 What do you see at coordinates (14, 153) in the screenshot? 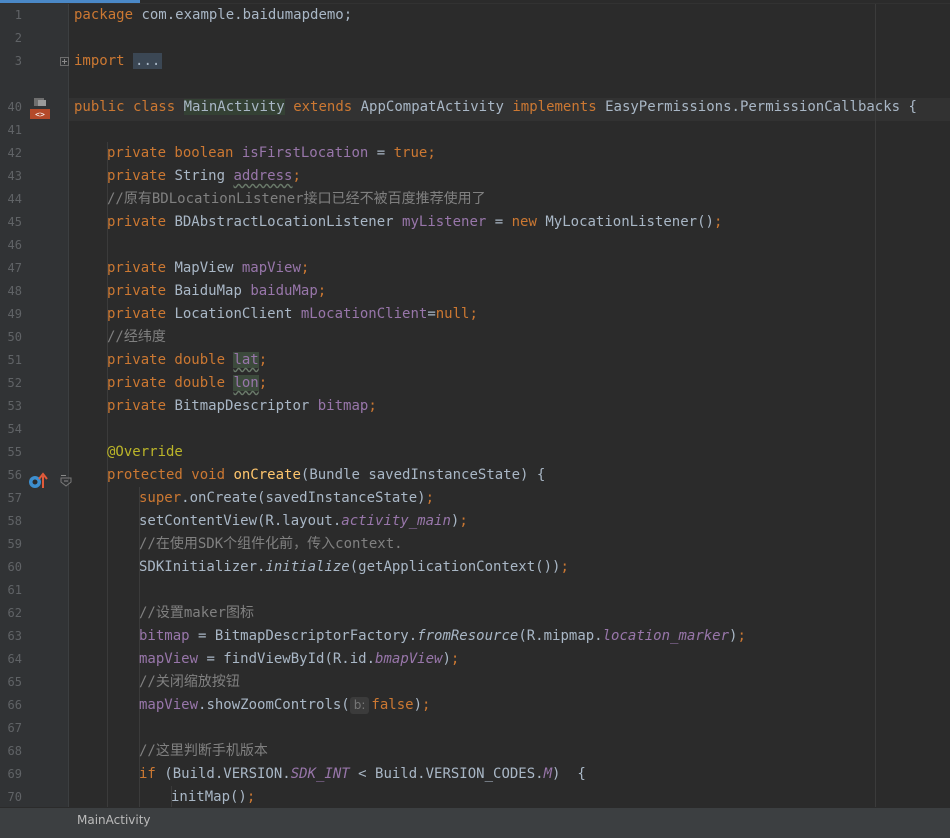
I see `line-number: 42` at bounding box center [14, 153].